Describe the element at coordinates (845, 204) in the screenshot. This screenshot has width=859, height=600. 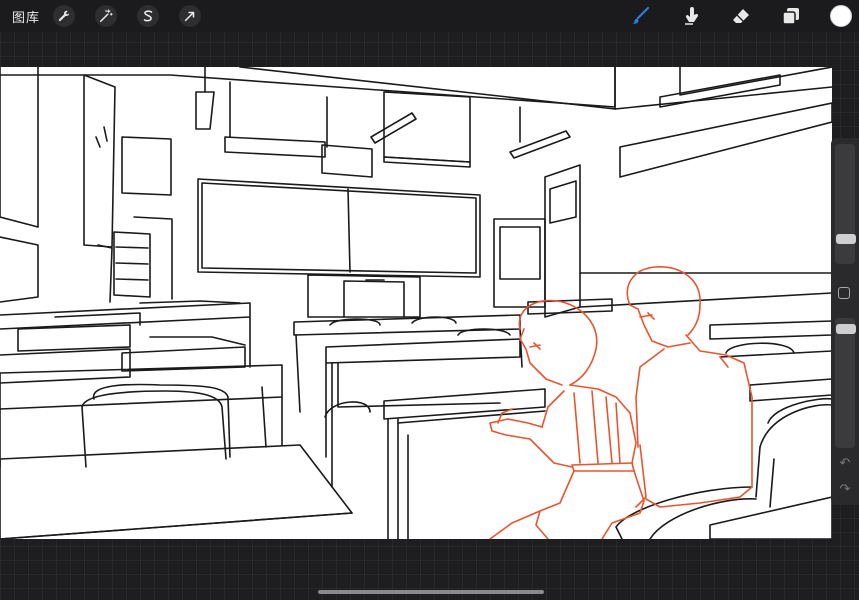
I see `brush-size-slider` at that location.